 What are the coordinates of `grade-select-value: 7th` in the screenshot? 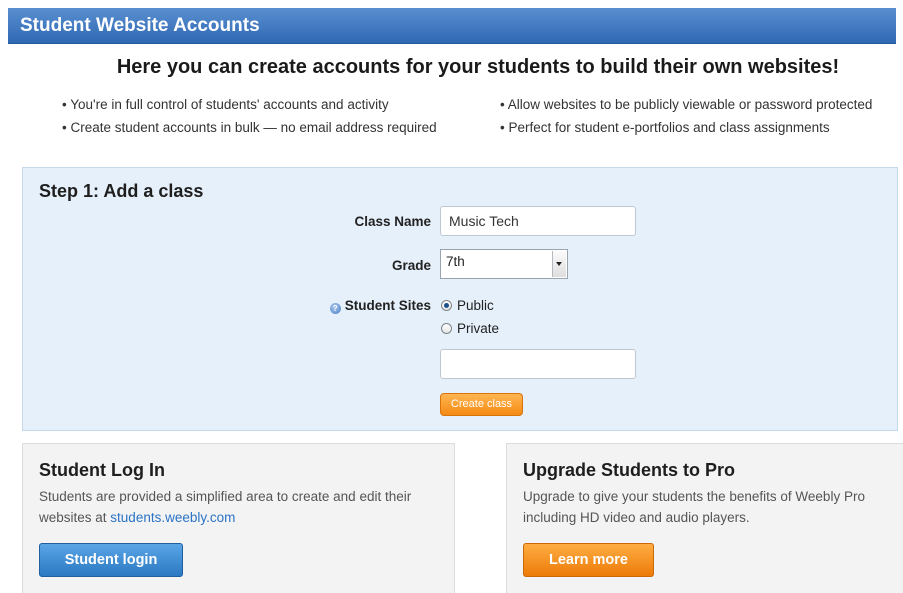 It's located at (455, 261).